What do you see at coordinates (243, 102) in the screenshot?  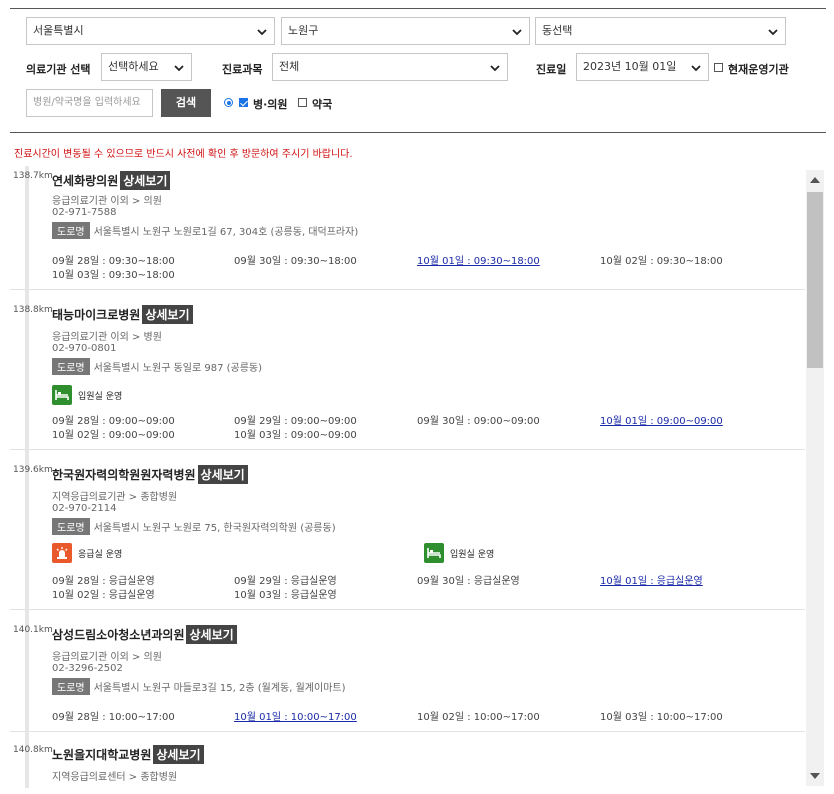 I see `hospital-type-checkbox` at bounding box center [243, 102].